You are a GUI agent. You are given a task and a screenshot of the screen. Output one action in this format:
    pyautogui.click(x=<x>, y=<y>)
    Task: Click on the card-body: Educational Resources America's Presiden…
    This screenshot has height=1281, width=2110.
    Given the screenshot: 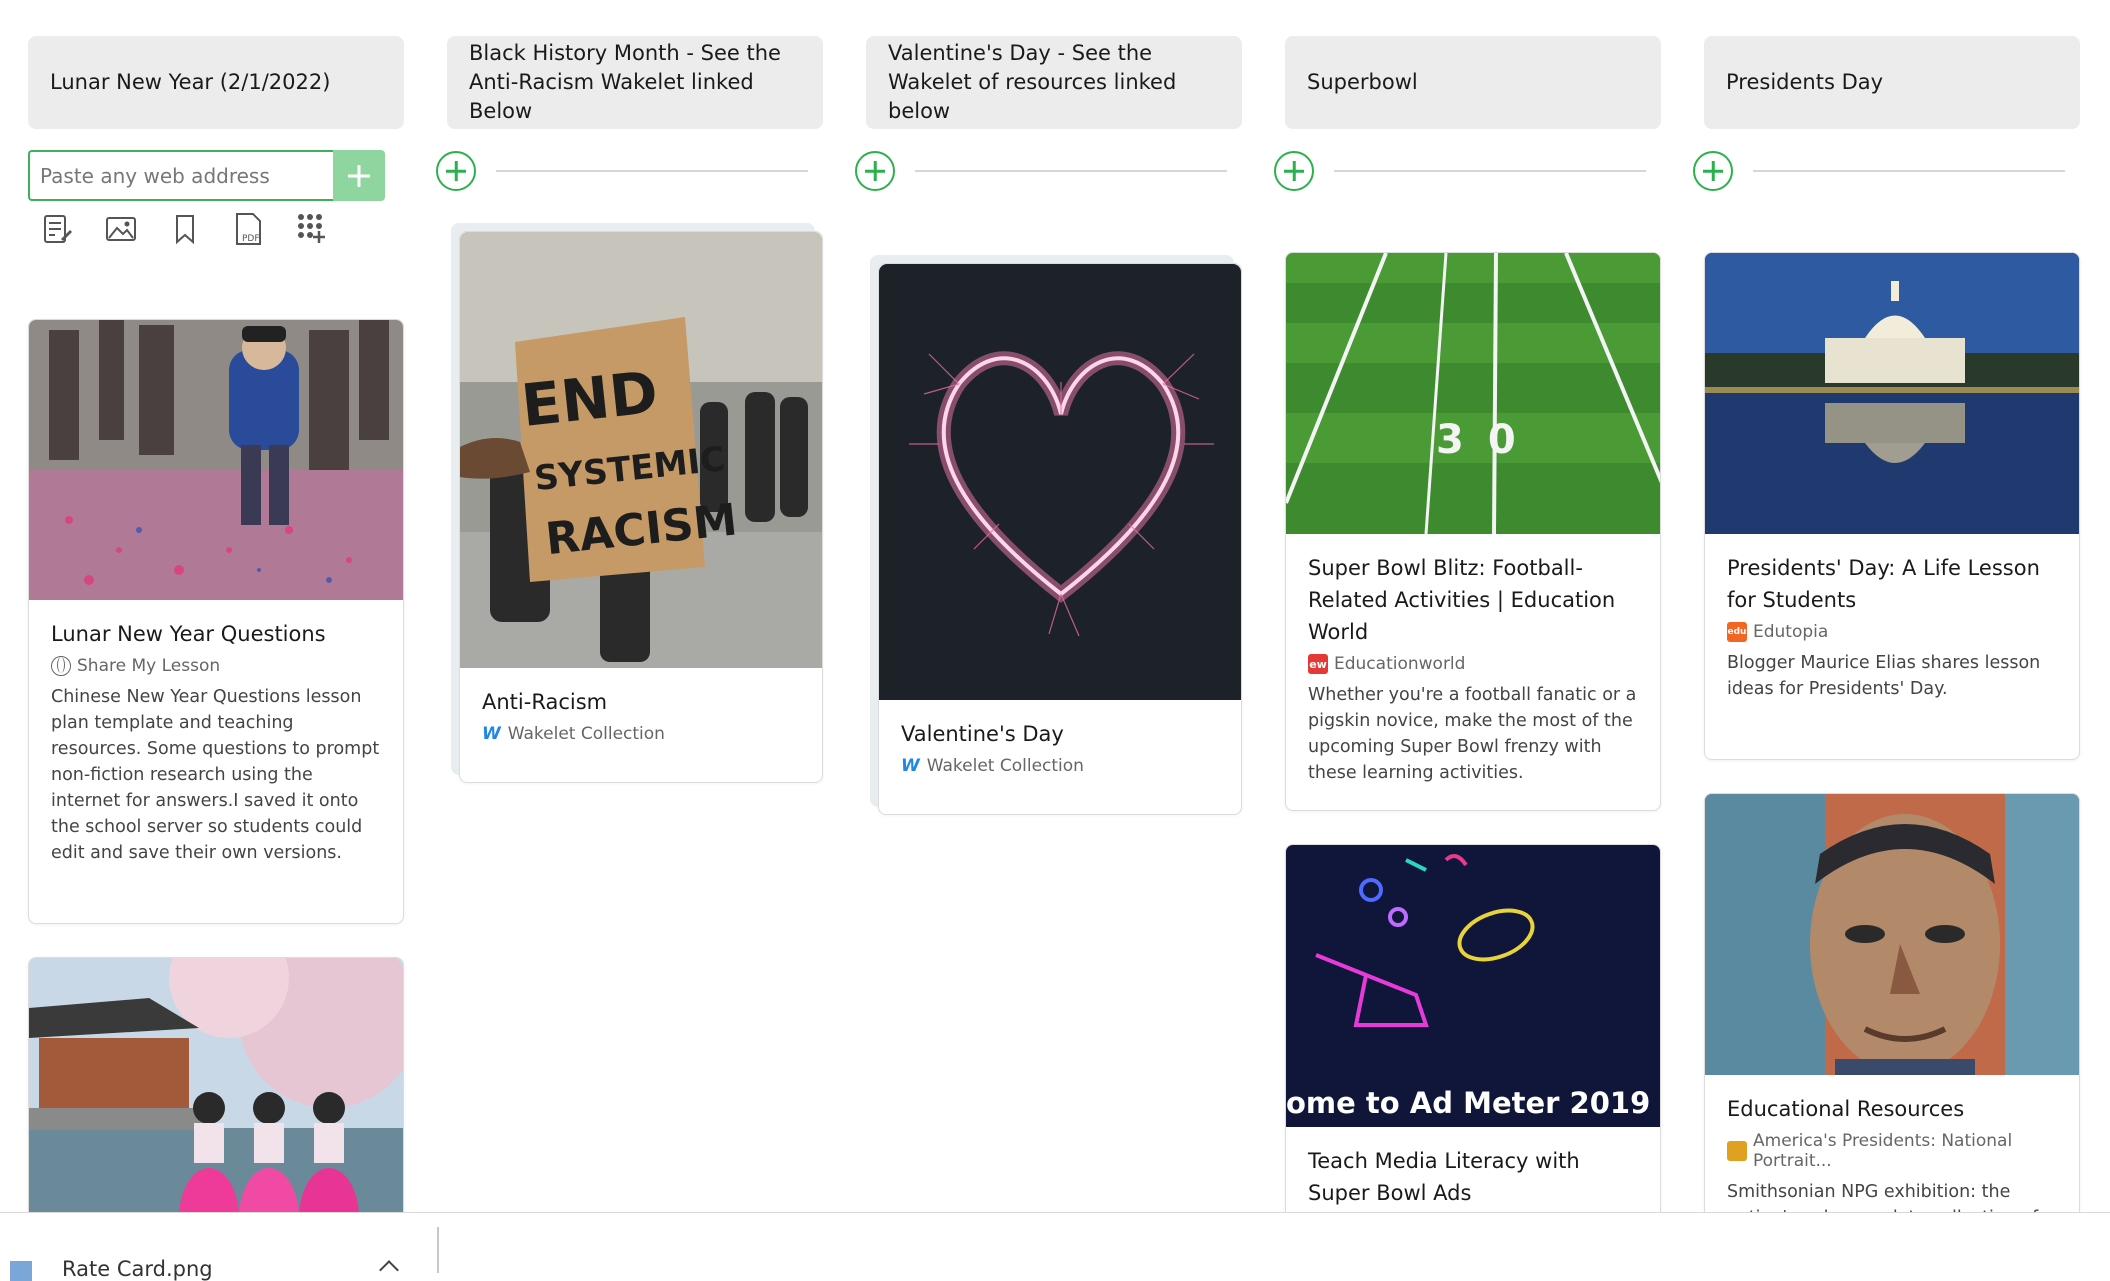 What is the action you would take?
    pyautogui.click(x=1892, y=1143)
    